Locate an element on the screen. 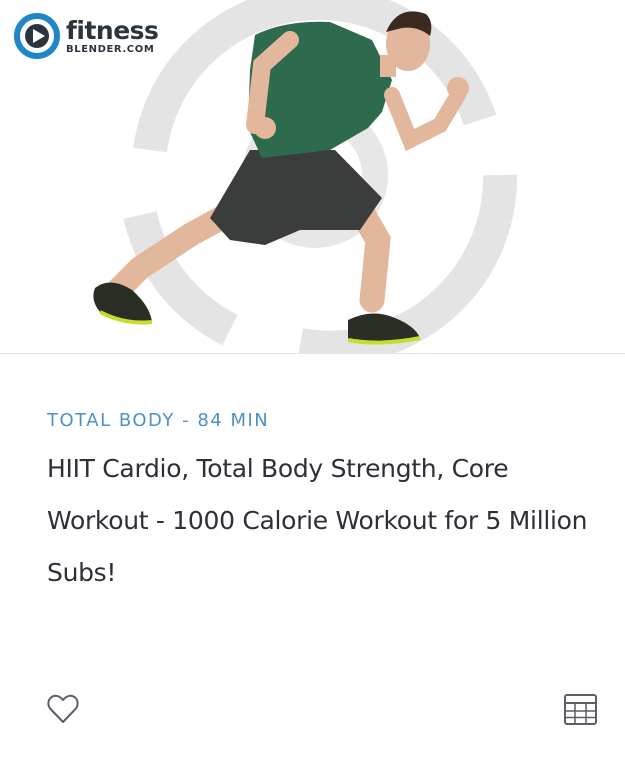  fitness-blender-play-icon is located at coordinates (37, 36).